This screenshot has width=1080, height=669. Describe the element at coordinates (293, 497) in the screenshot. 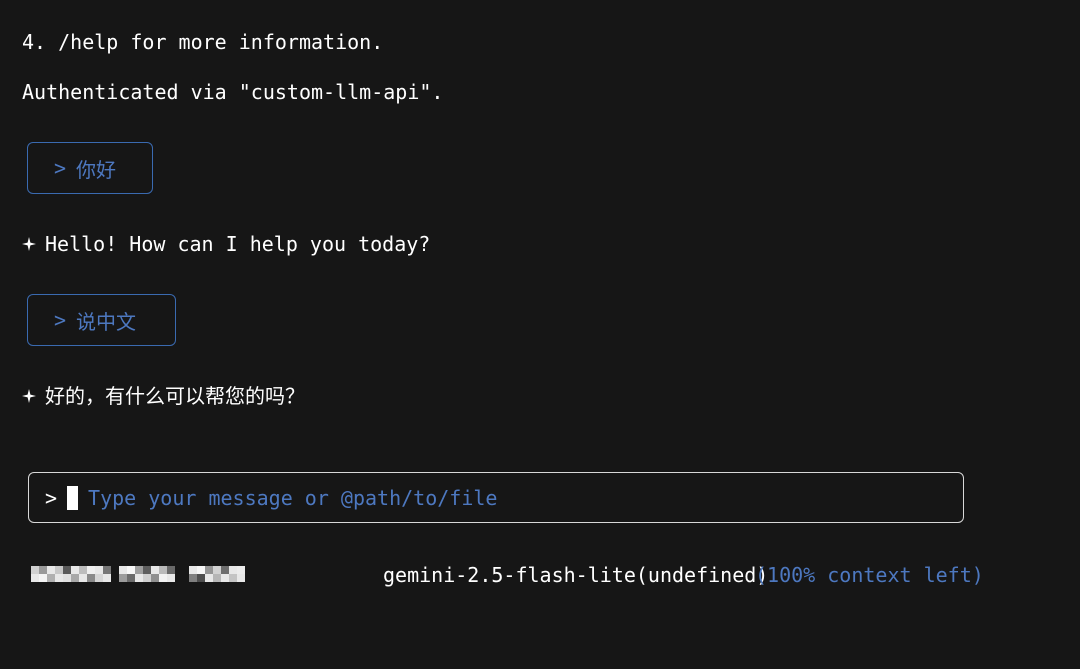

I see `input-placeholder: Type your message or @path/to/file` at that location.